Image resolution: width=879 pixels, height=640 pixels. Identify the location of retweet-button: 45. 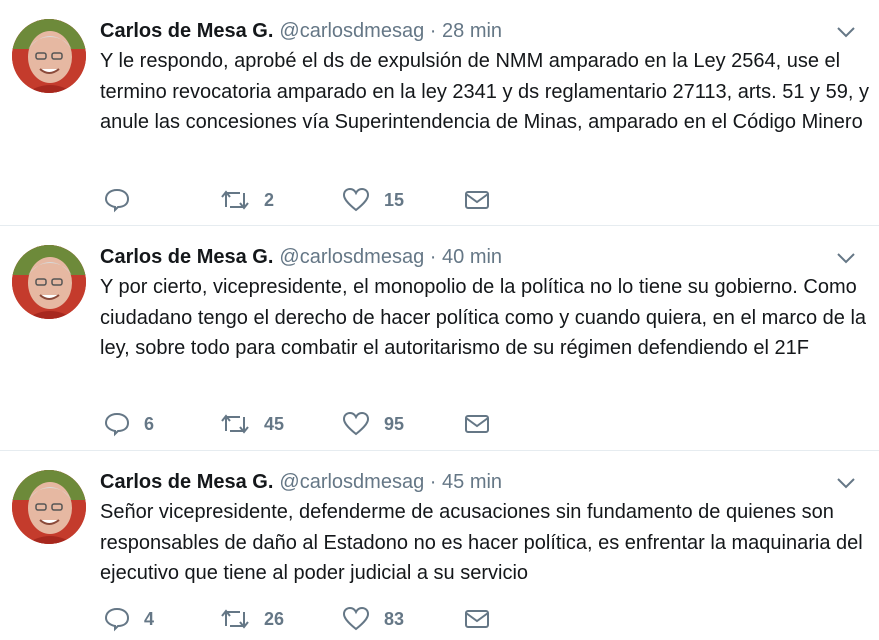
(252, 424).